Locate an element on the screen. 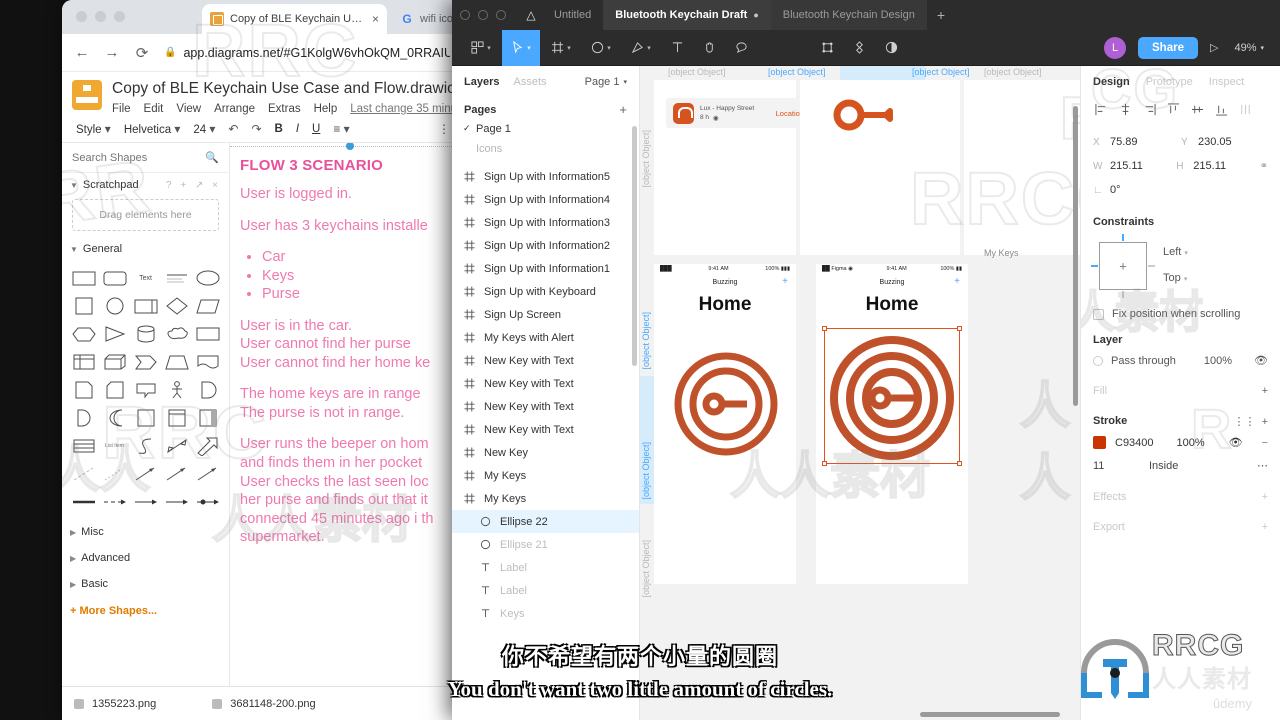 This screenshot has width=1280, height=720. shape-table is located at coordinates (83, 362).